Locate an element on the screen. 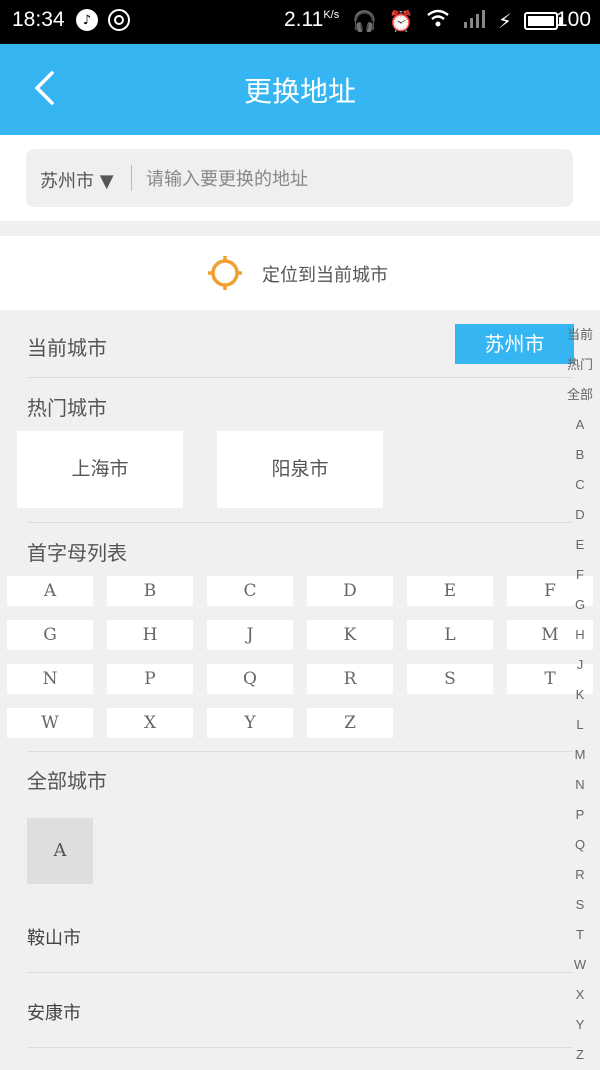  letter-cell: D is located at coordinates (350, 591).